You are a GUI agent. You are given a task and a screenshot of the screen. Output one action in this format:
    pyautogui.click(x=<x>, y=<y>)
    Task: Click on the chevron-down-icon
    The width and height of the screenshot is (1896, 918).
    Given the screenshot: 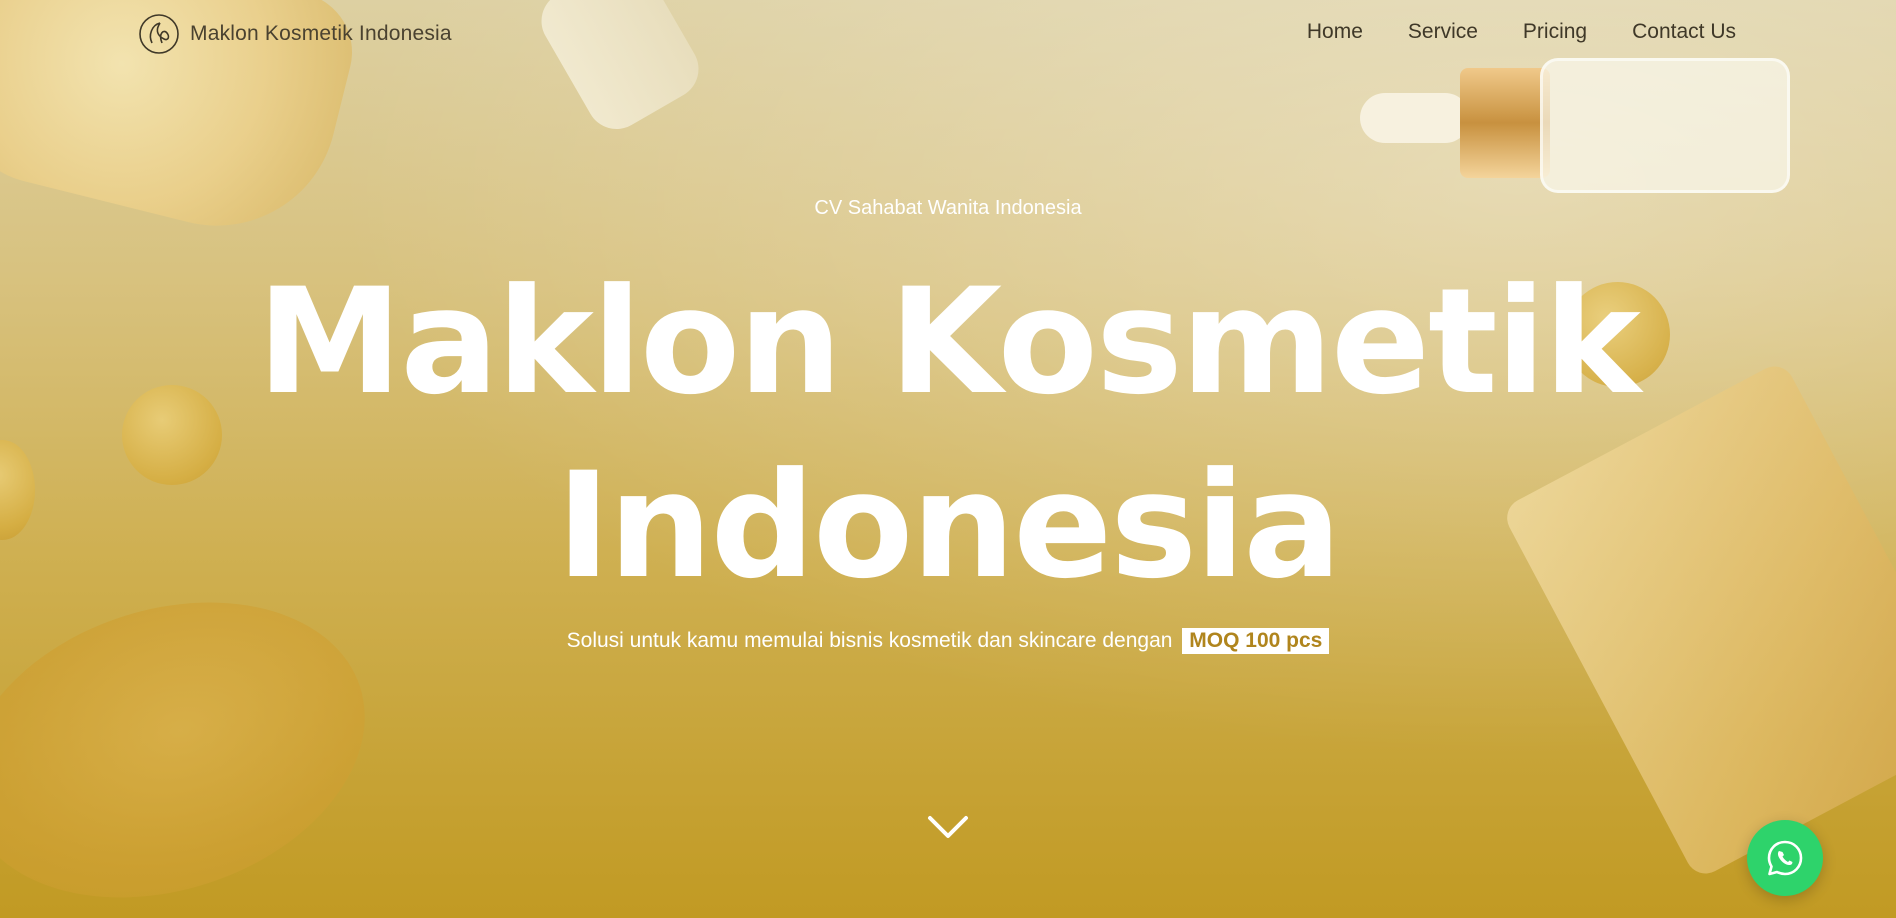 What is the action you would take?
    pyautogui.click(x=948, y=827)
    